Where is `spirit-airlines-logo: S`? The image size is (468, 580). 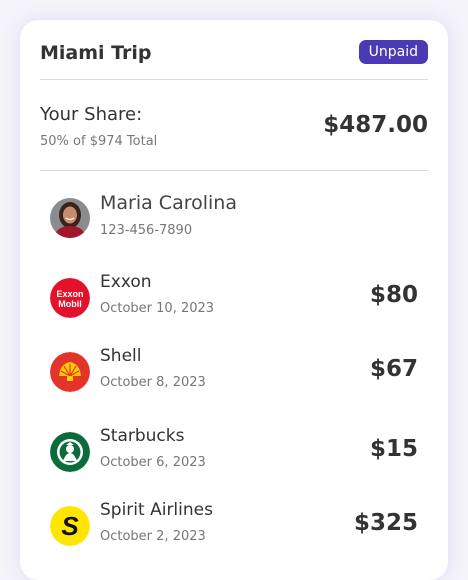 spirit-airlines-logo: S is located at coordinates (70, 526).